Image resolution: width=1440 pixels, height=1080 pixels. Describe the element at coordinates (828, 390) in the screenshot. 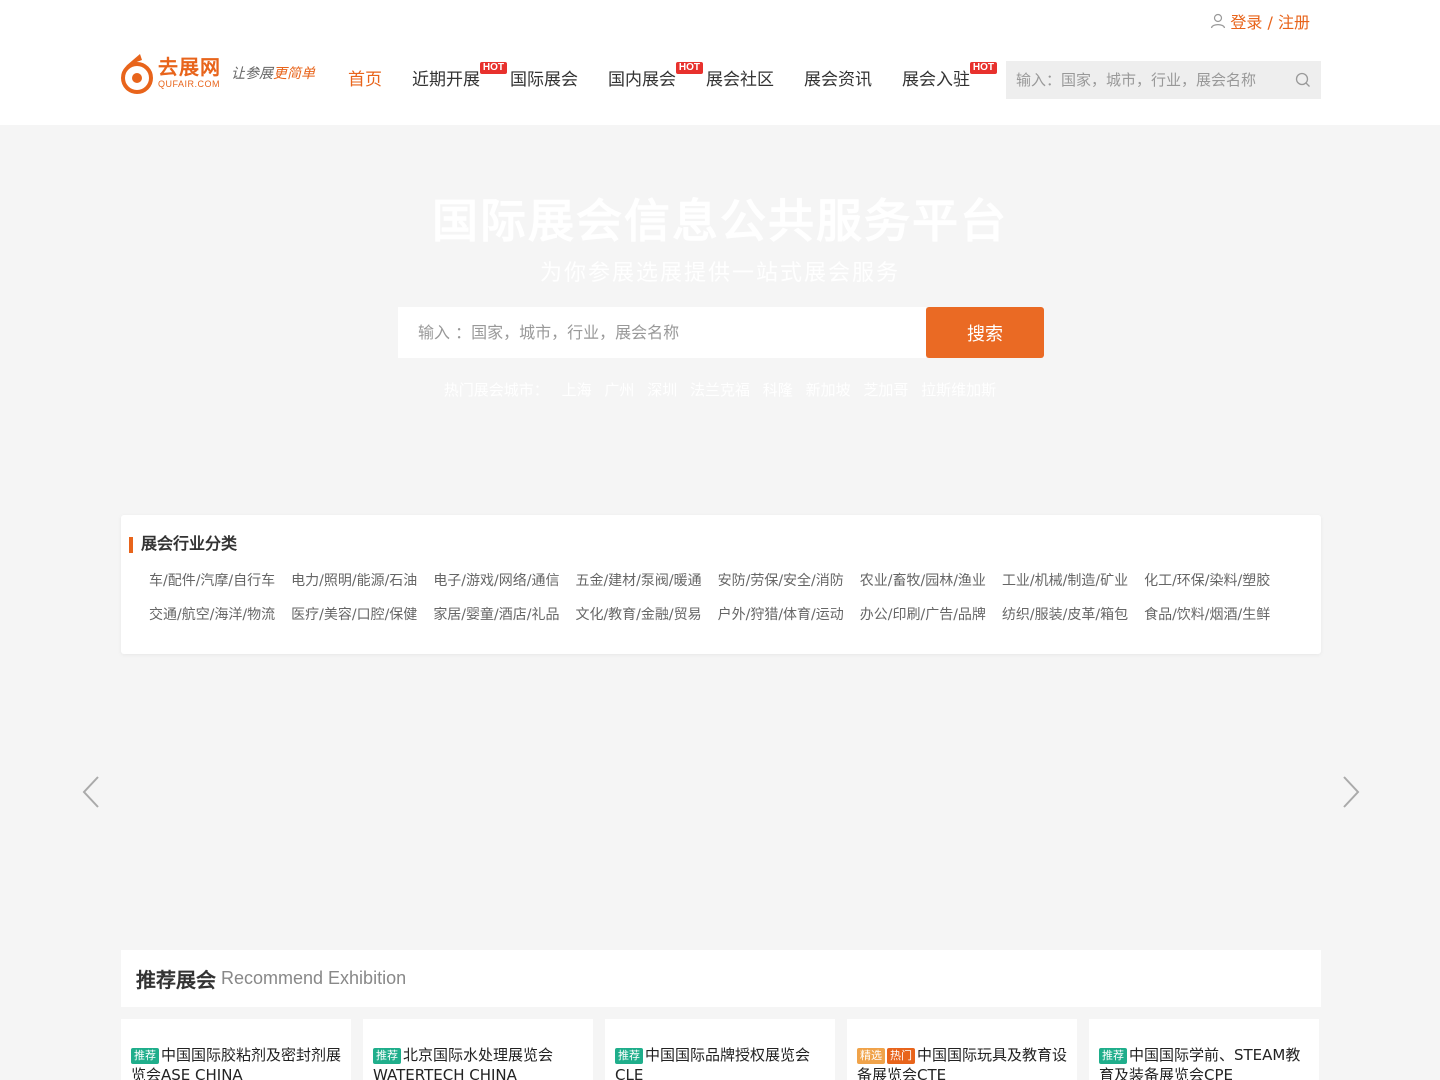

I see `hot-city-link: 新加坡` at that location.